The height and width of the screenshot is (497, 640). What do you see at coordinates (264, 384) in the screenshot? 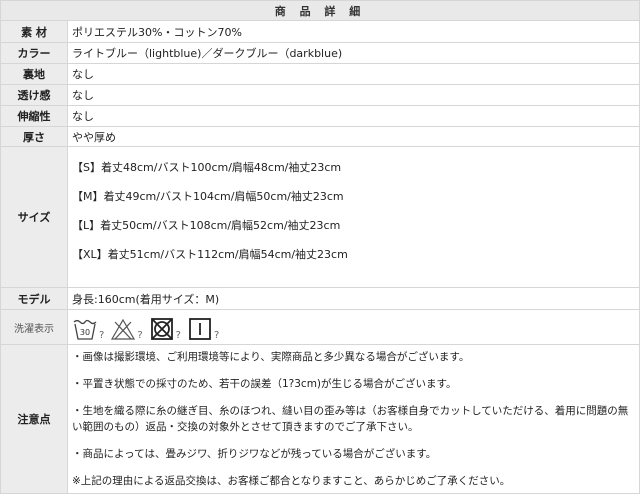
I see `note-line: ・平置き状態での採寸のため、若干の誤差（1?3cm)が生じる場合がございます。` at bounding box center [264, 384].